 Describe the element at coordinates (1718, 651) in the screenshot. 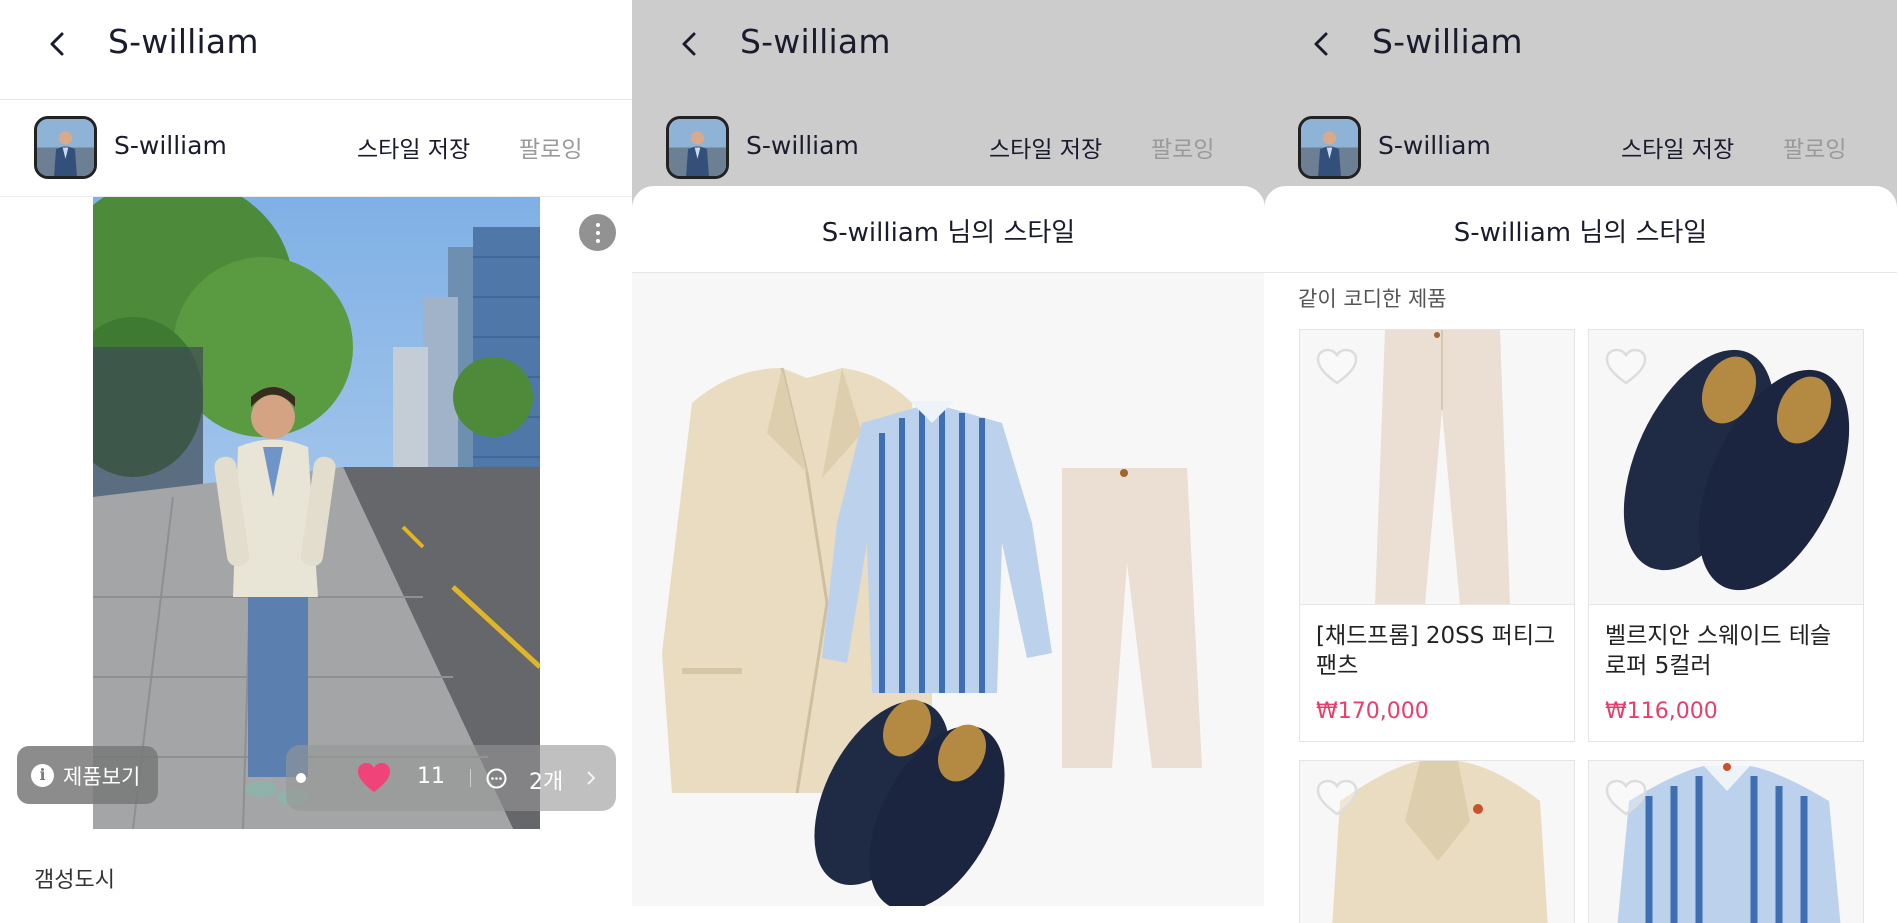

I see `product-name: 벨르지안 스웨이드 테슬 로퍼 5컬러` at that location.